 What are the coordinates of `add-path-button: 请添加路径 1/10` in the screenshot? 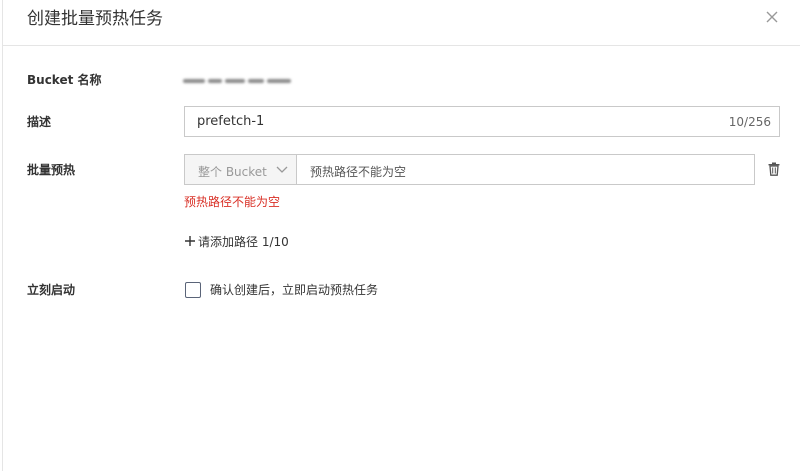 It's located at (236, 242).